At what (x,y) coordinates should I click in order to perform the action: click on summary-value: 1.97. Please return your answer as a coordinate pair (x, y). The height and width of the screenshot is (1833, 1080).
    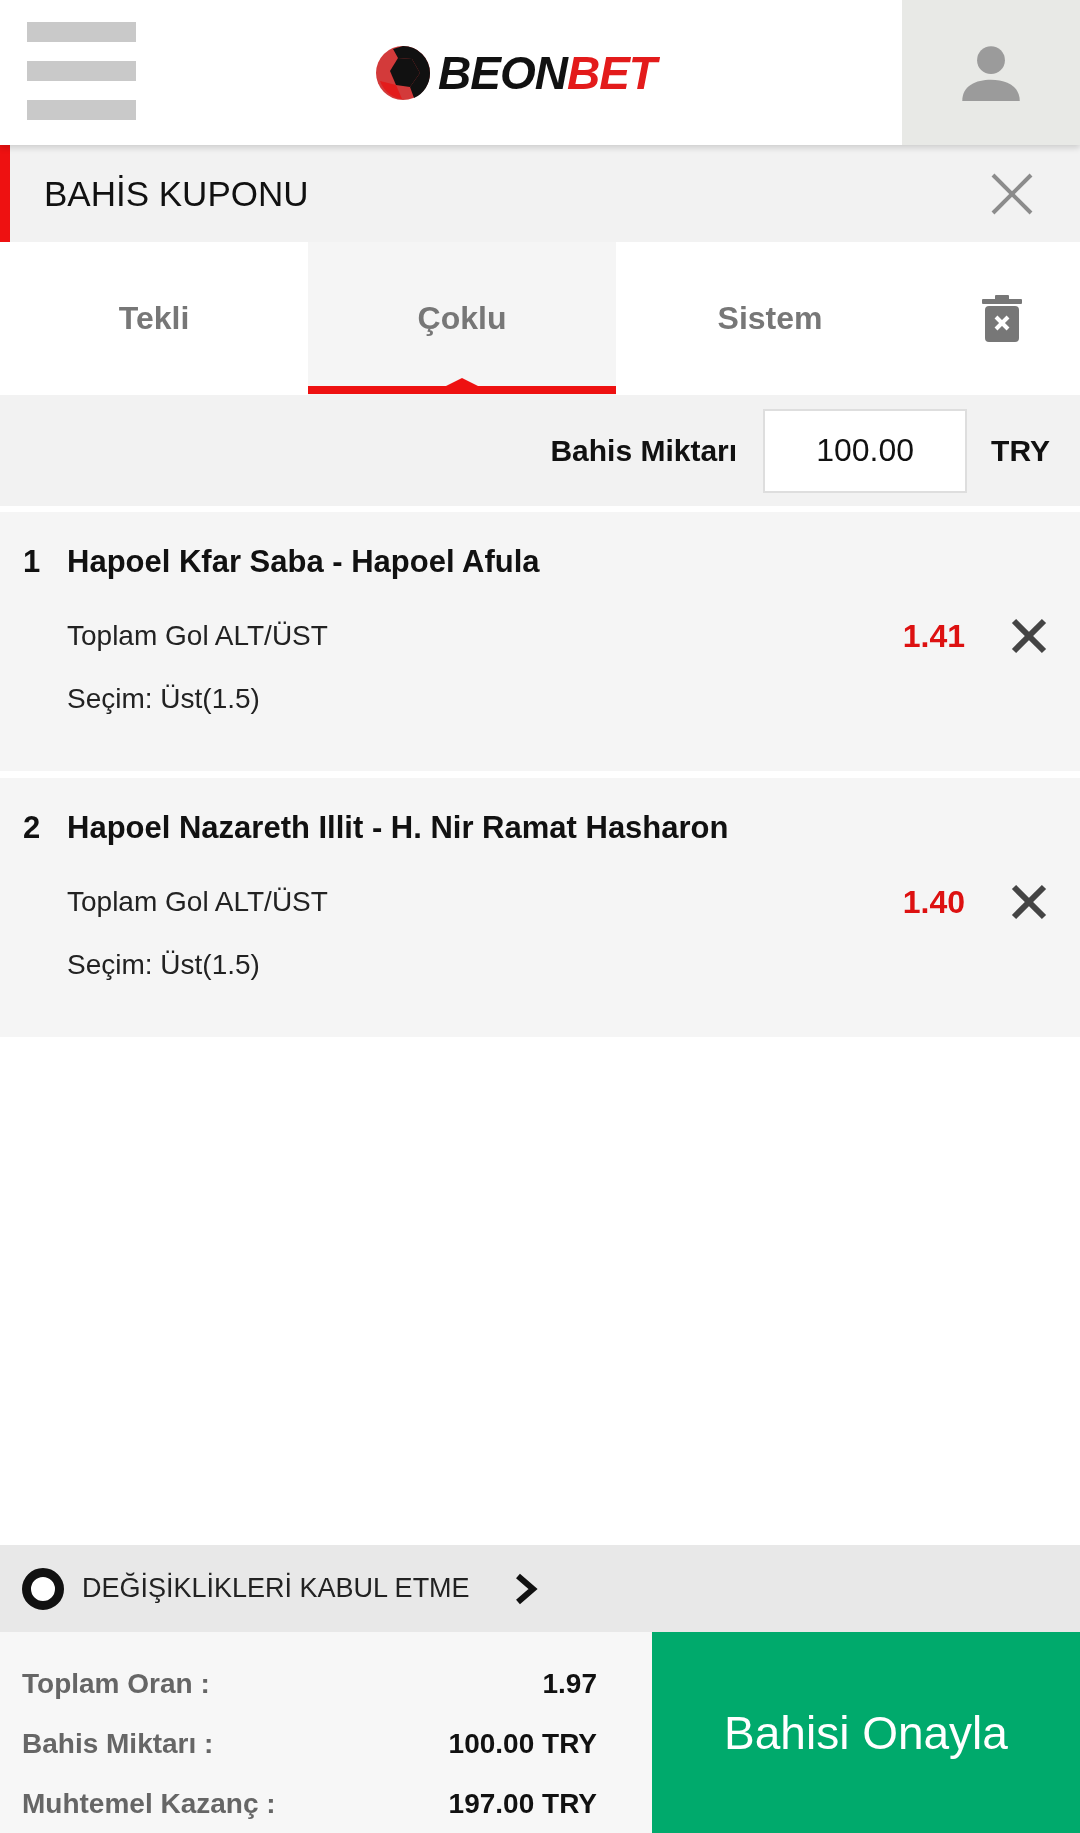
    Looking at the image, I should click on (569, 1684).